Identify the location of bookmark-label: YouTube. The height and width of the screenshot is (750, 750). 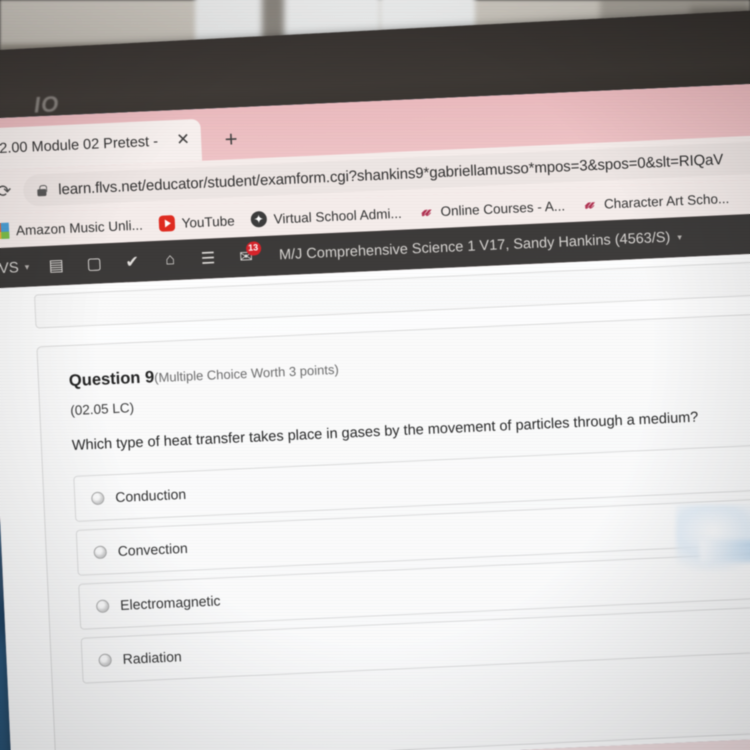
(208, 221).